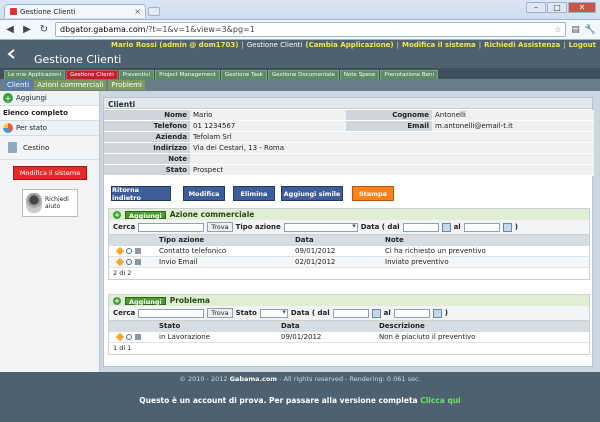 The height and width of the screenshot is (422, 600). I want to click on page-menu-icon: ▤, so click(575, 30).